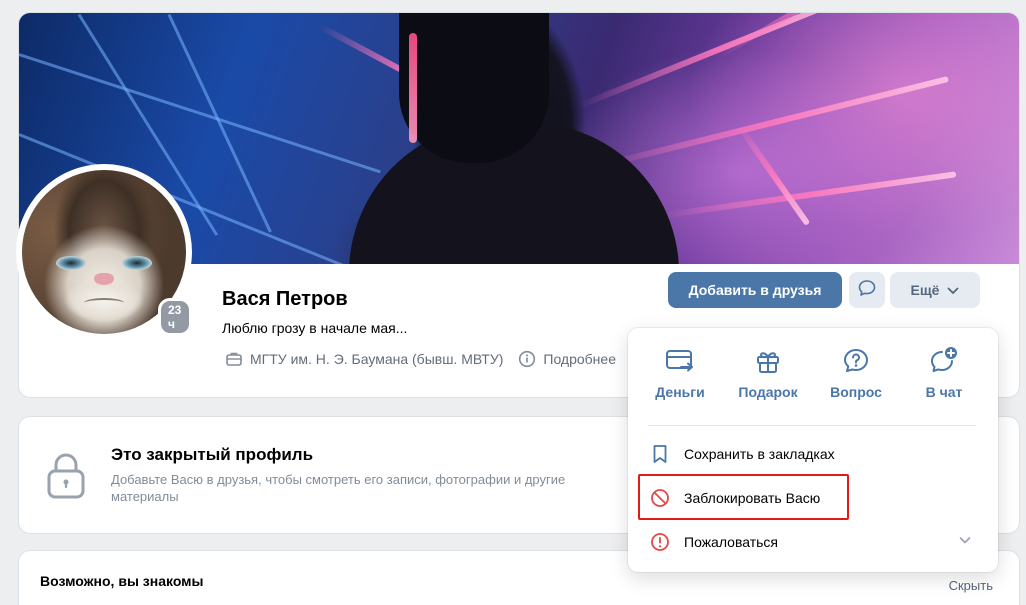 The width and height of the screenshot is (1026, 605). What do you see at coordinates (812, 373) in the screenshot?
I see `quick-actions: Деньги Подарок Вопрос В чат` at bounding box center [812, 373].